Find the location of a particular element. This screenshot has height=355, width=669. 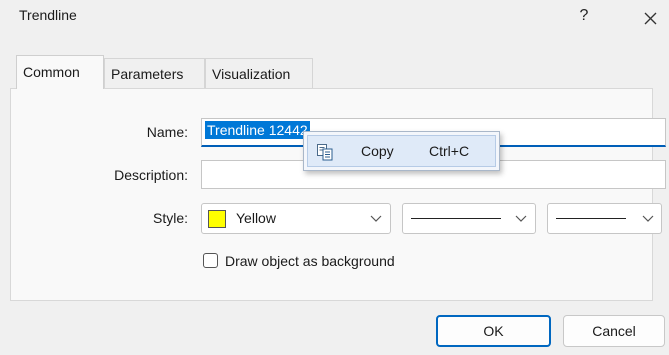

close-icon is located at coordinates (650, 18).